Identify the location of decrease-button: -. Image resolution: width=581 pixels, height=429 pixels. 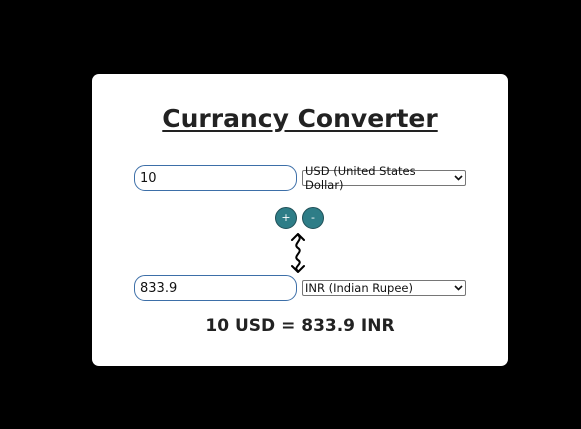
(313, 218).